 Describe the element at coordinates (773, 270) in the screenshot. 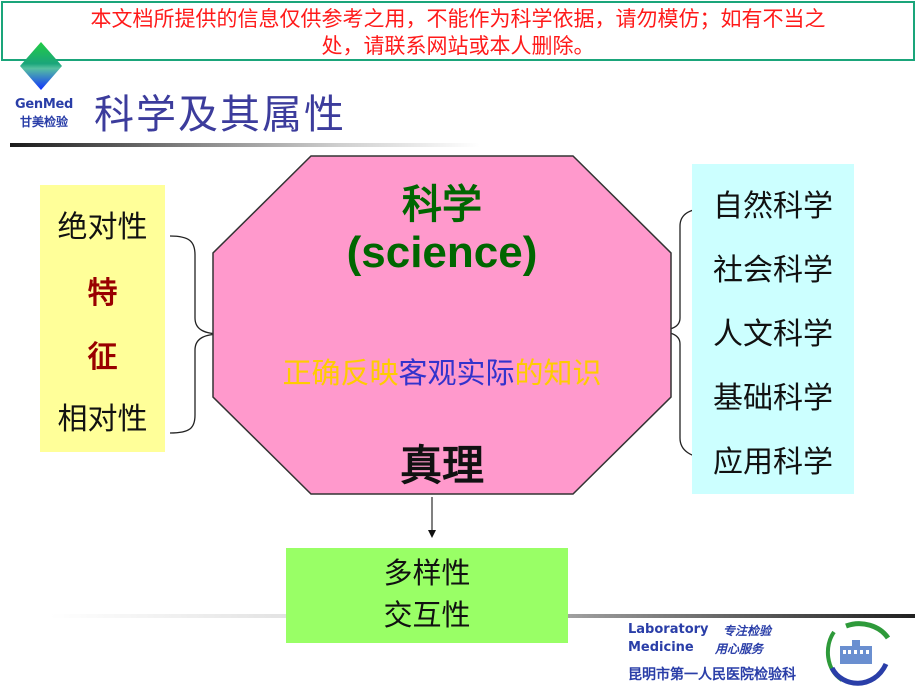

I see `type-social-science: 社会科学` at that location.